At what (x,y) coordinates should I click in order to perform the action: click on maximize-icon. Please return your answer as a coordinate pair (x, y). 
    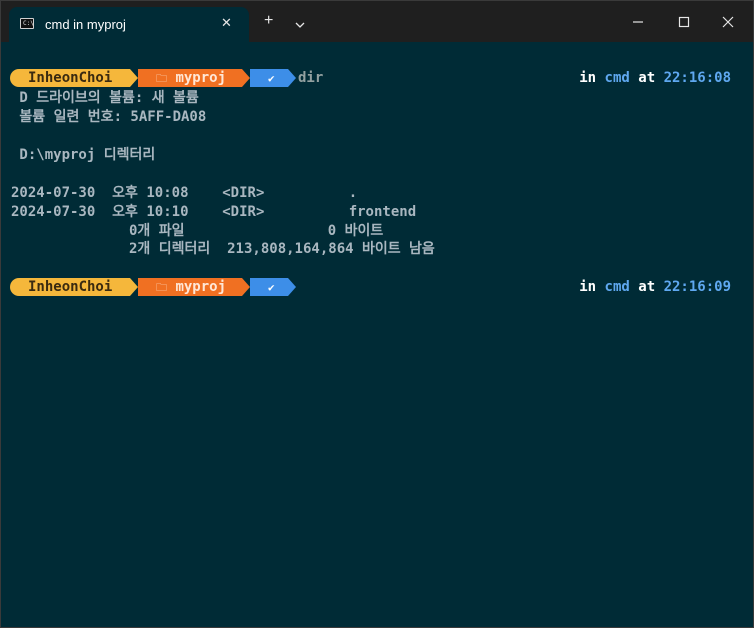
    Looking at the image, I should click on (684, 22).